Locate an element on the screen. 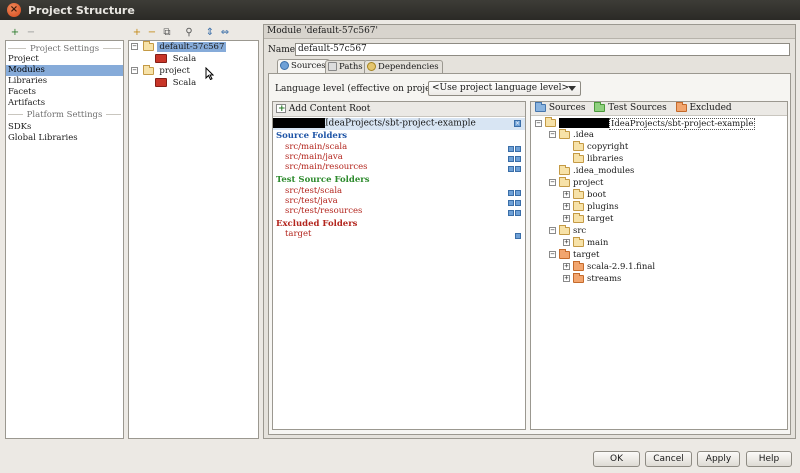 The width and height of the screenshot is (800, 473). folder-label: main is located at coordinates (598, 243).